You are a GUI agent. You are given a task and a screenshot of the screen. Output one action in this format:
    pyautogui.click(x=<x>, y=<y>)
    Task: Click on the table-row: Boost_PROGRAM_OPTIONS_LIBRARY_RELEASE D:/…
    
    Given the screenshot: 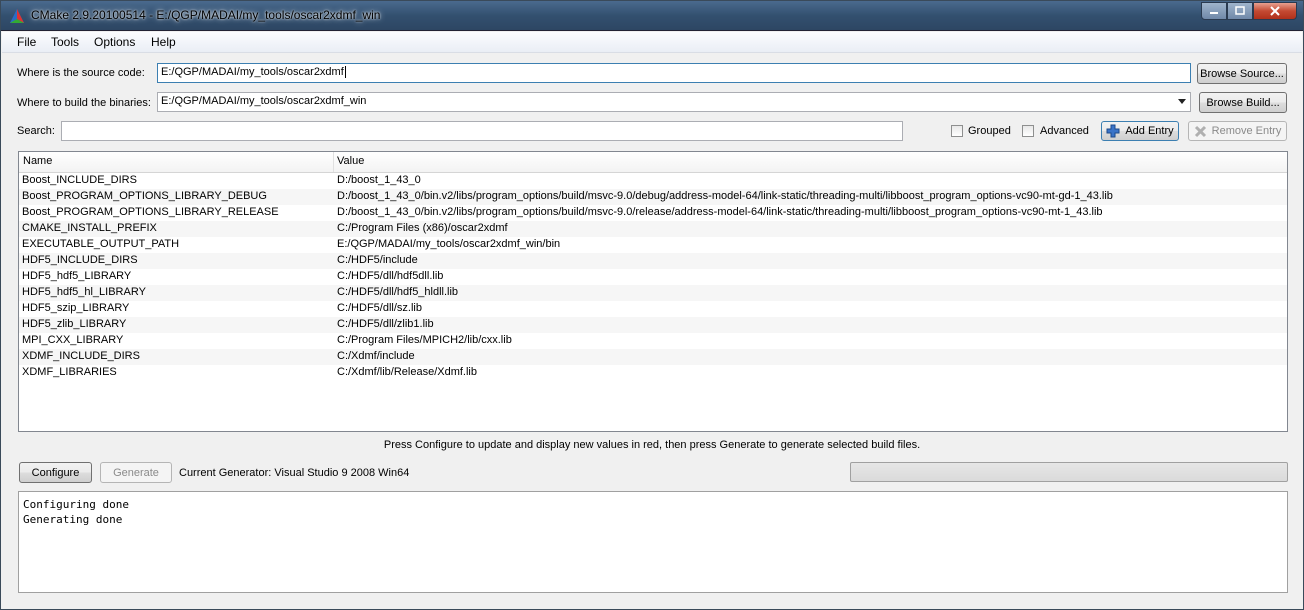 What is the action you would take?
    pyautogui.click(x=653, y=213)
    